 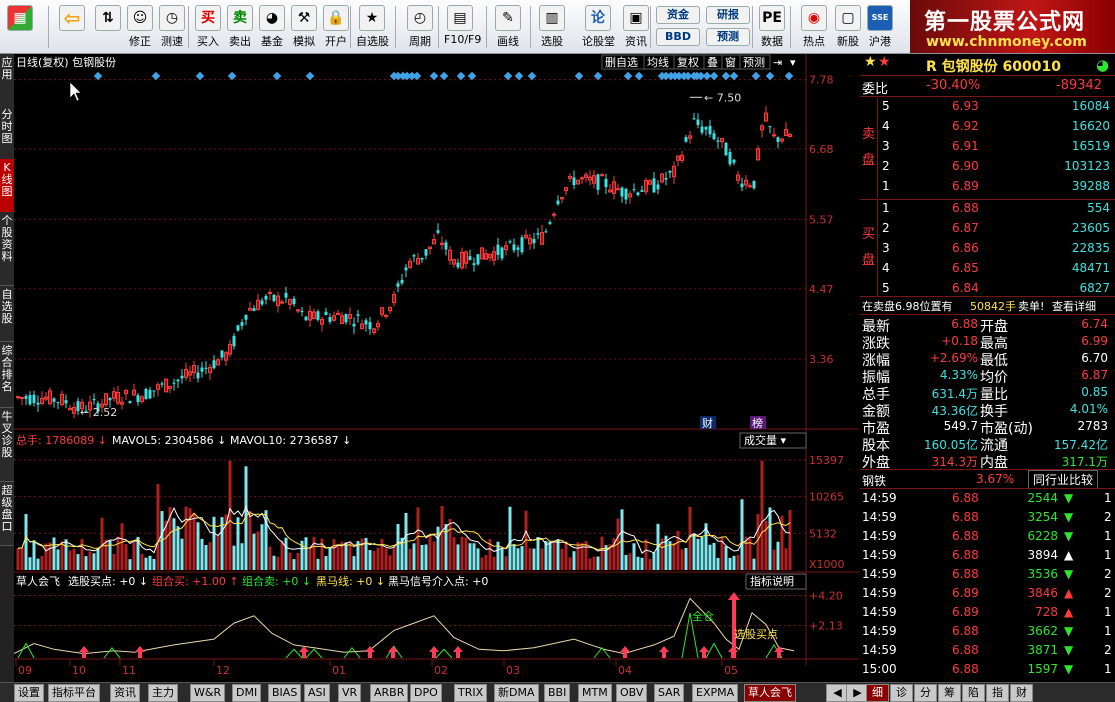 I want to click on indicator-tab-18: 草人会飞, so click(x=770, y=693).